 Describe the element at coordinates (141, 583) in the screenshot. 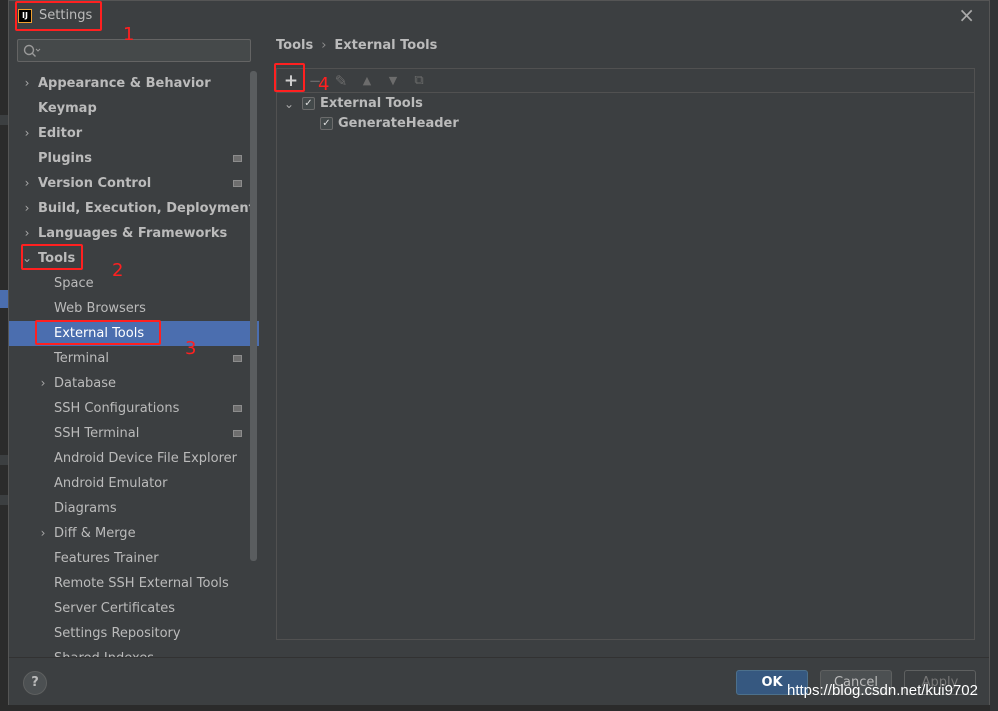

I see `sidebar-item-label: Remote SSH External Tools` at that location.